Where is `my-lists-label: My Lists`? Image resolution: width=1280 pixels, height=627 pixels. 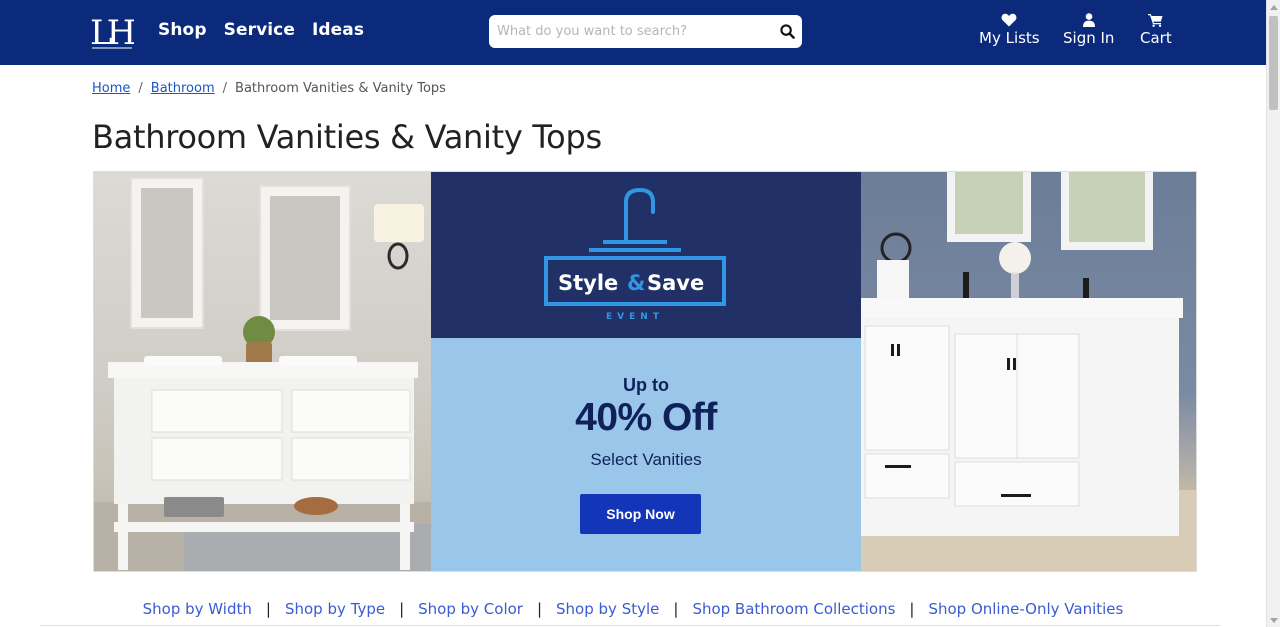 my-lists-label: My Lists is located at coordinates (1009, 38).